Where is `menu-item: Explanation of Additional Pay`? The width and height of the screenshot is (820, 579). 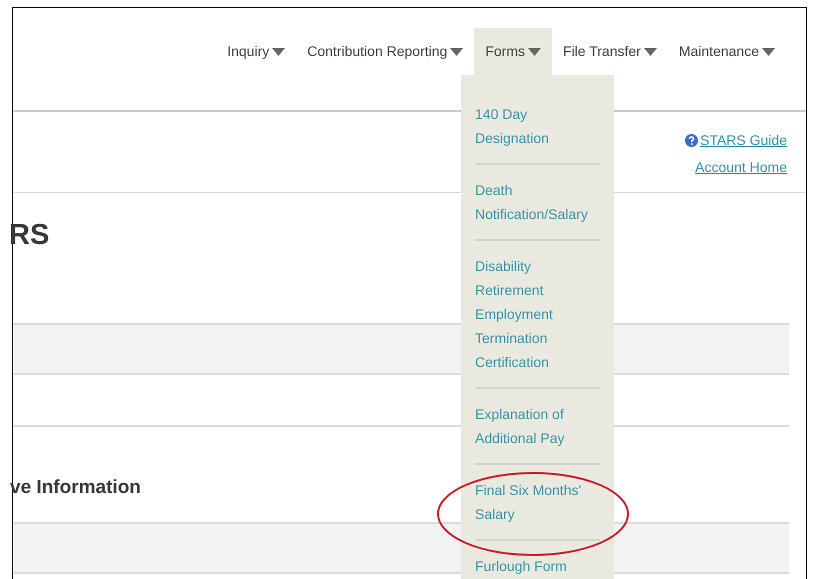
menu-item: Explanation of Additional Pay is located at coordinates (537, 426).